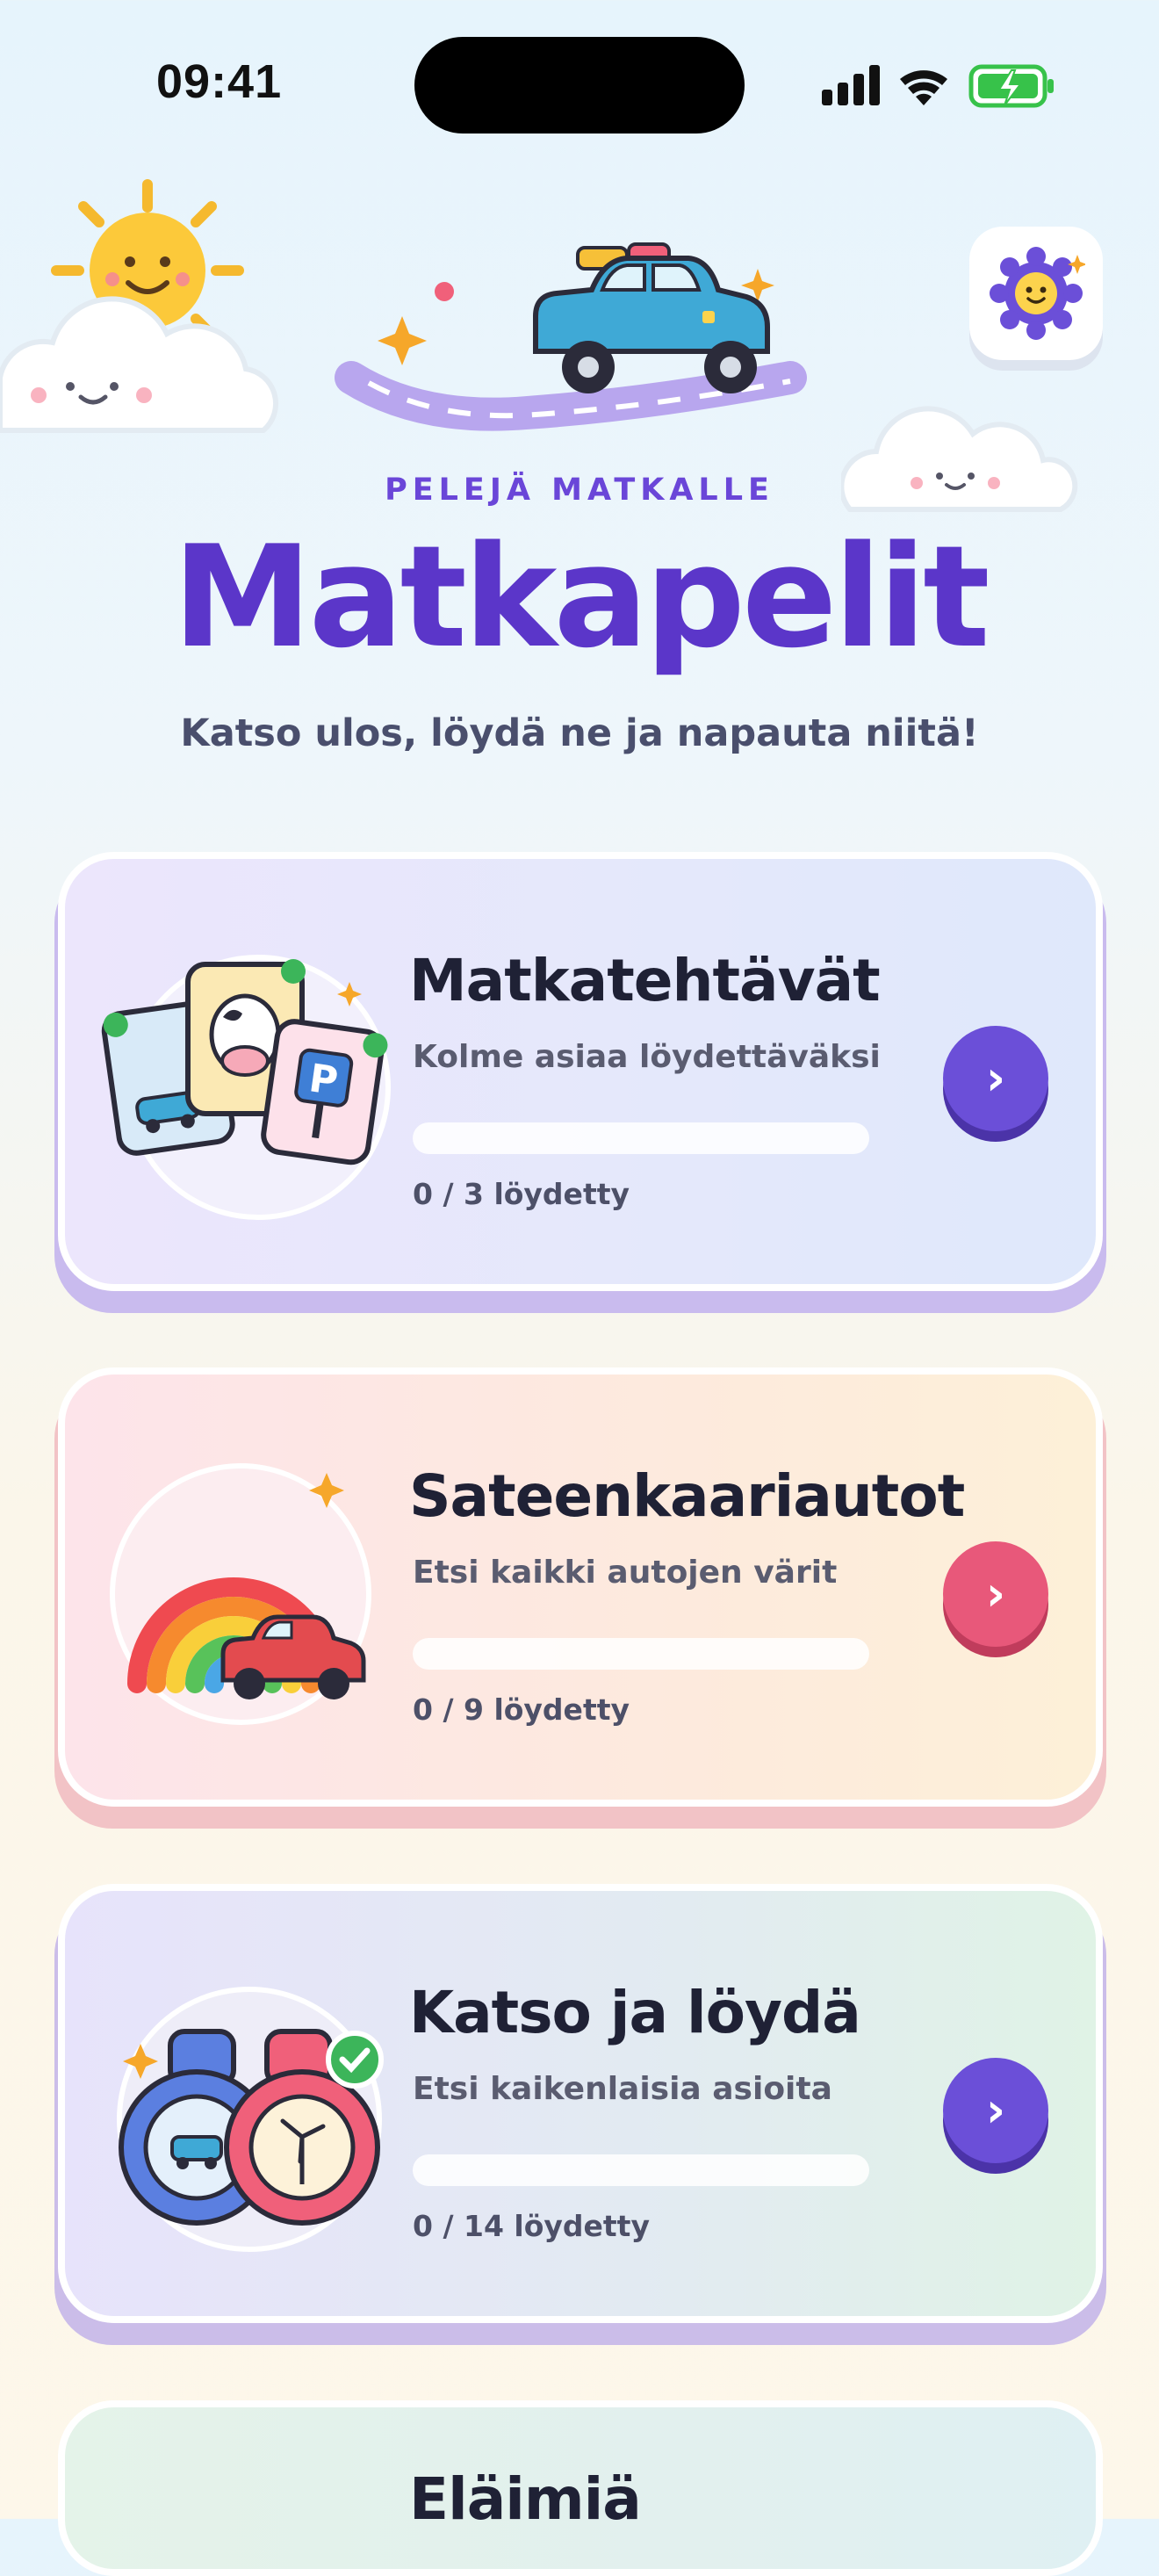  I want to click on gear-smiley-icon, so click(1037, 293).